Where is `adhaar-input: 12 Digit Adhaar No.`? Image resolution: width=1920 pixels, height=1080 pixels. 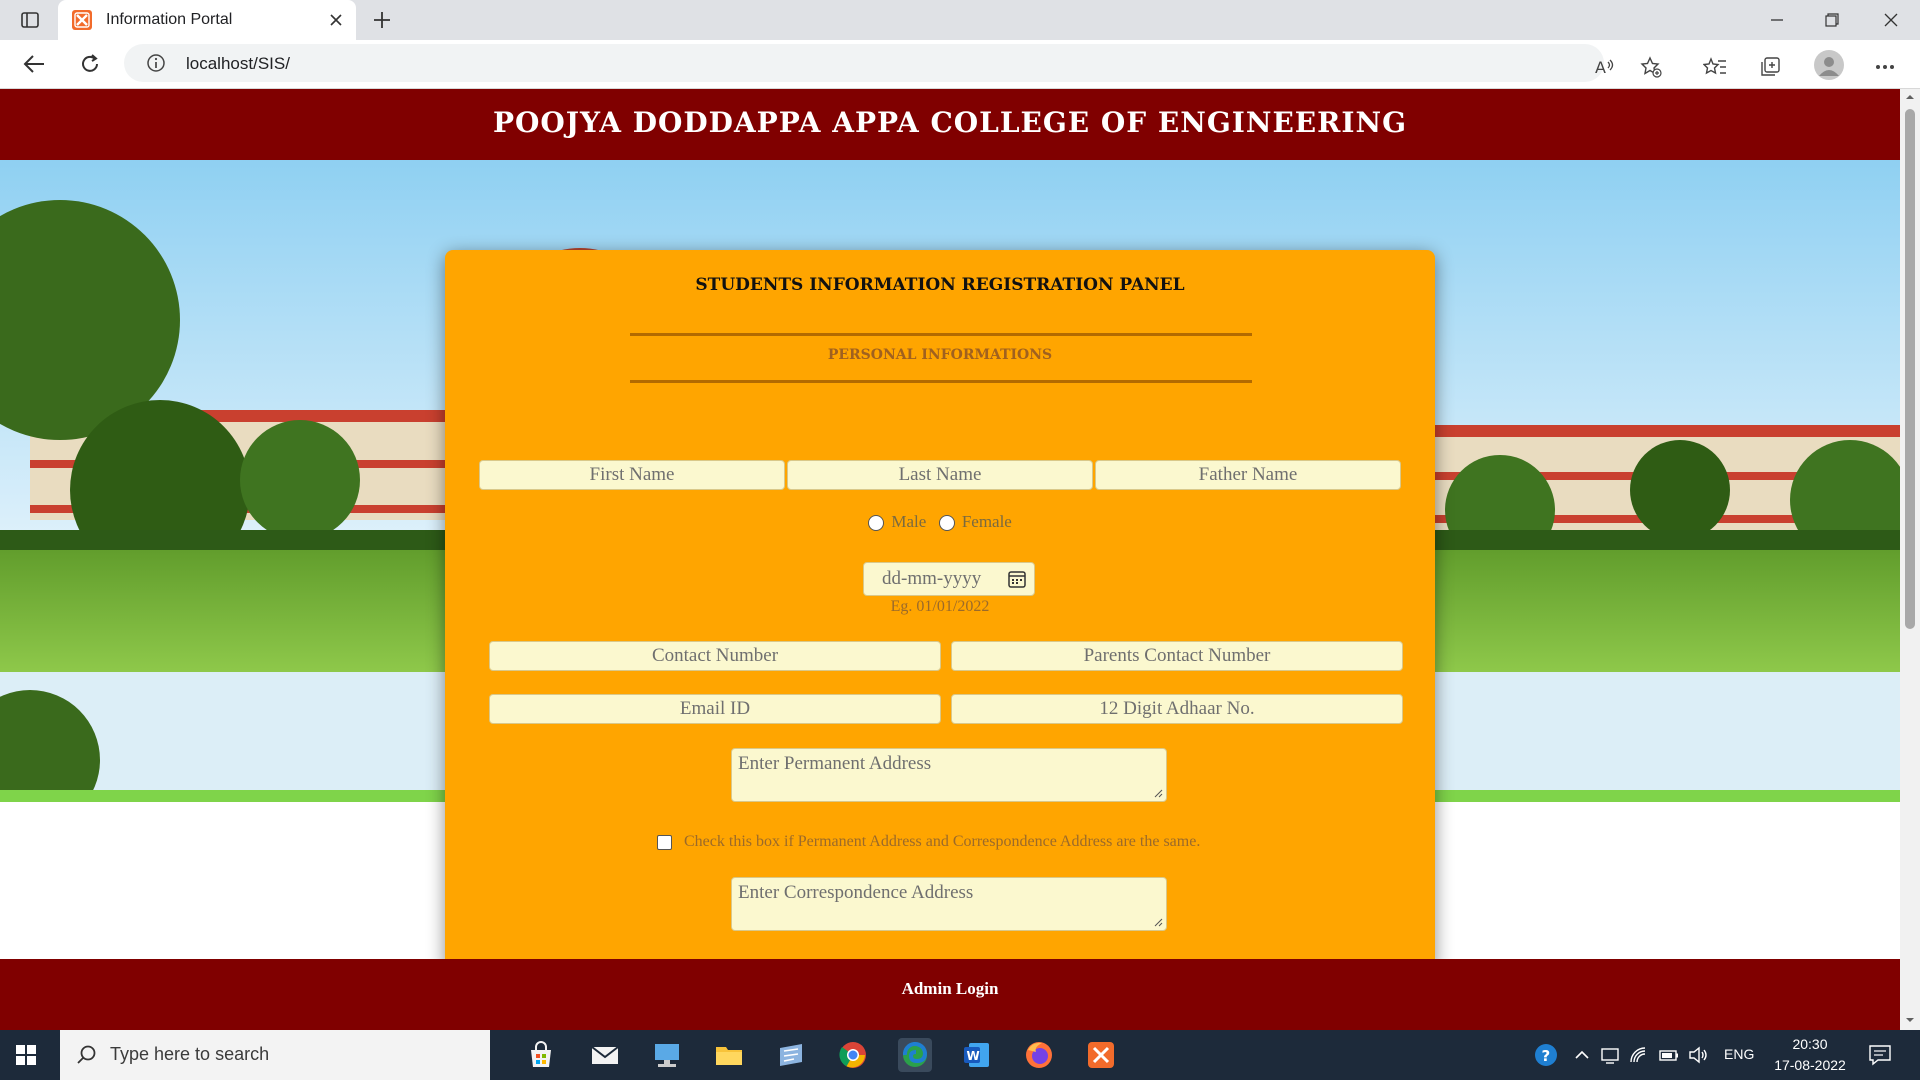
adhaar-input: 12 Digit Adhaar No. is located at coordinates (1177, 709).